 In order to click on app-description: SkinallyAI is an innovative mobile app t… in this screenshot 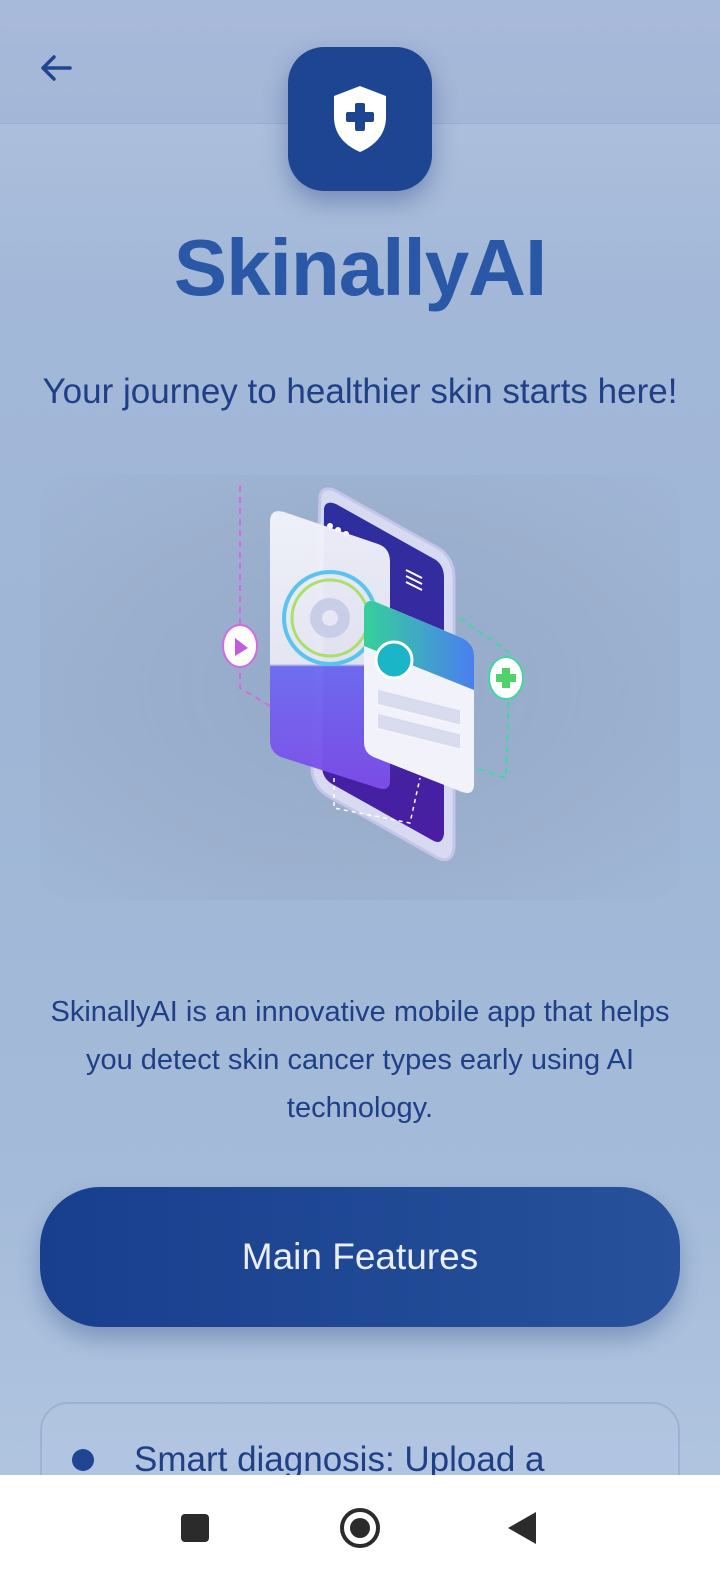, I will do `click(360, 1060)`.